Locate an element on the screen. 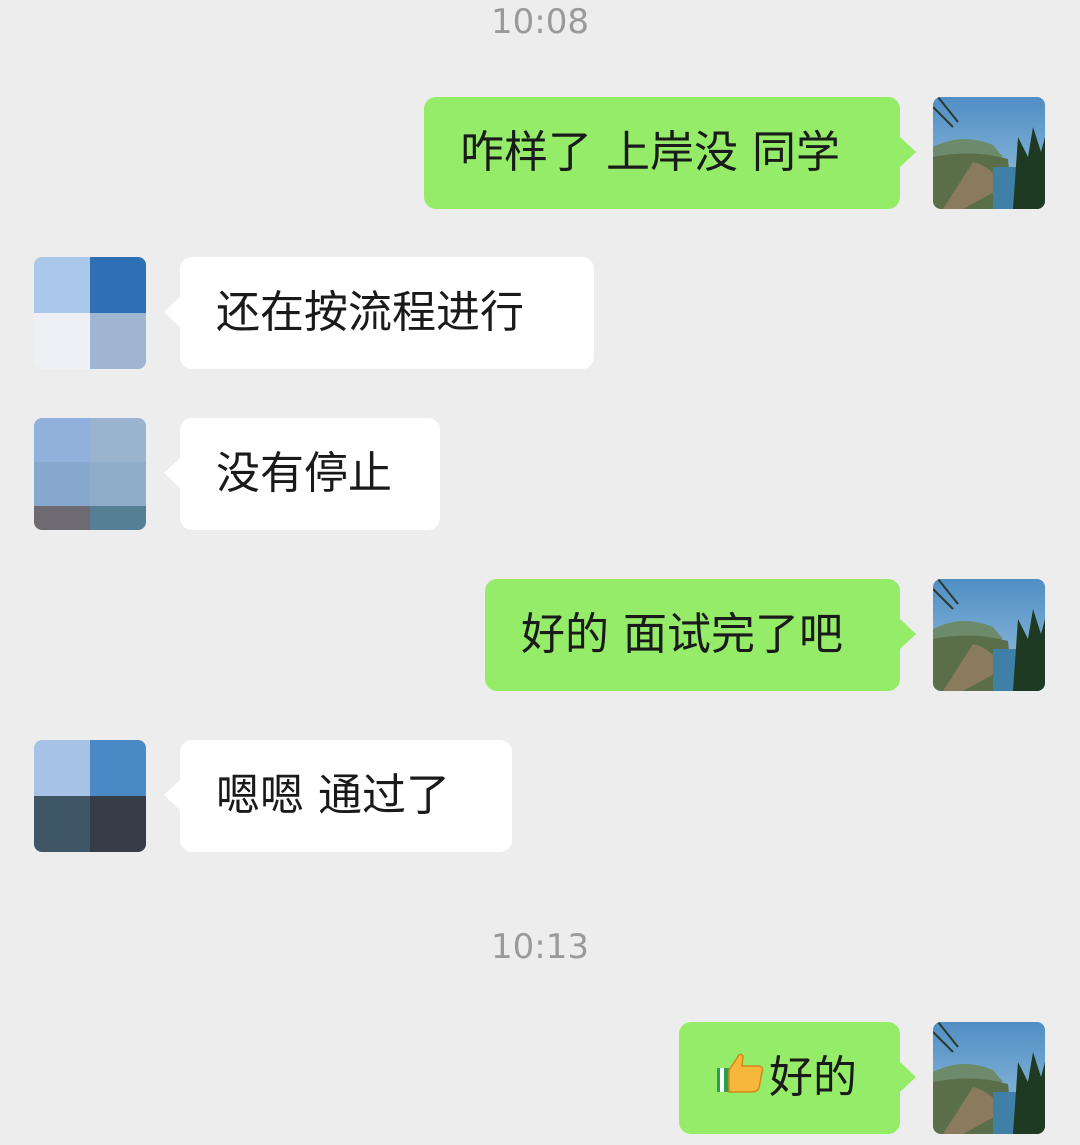 The image size is (1080, 1145). message-row: 好的 面试完了吧 is located at coordinates (540, 636).